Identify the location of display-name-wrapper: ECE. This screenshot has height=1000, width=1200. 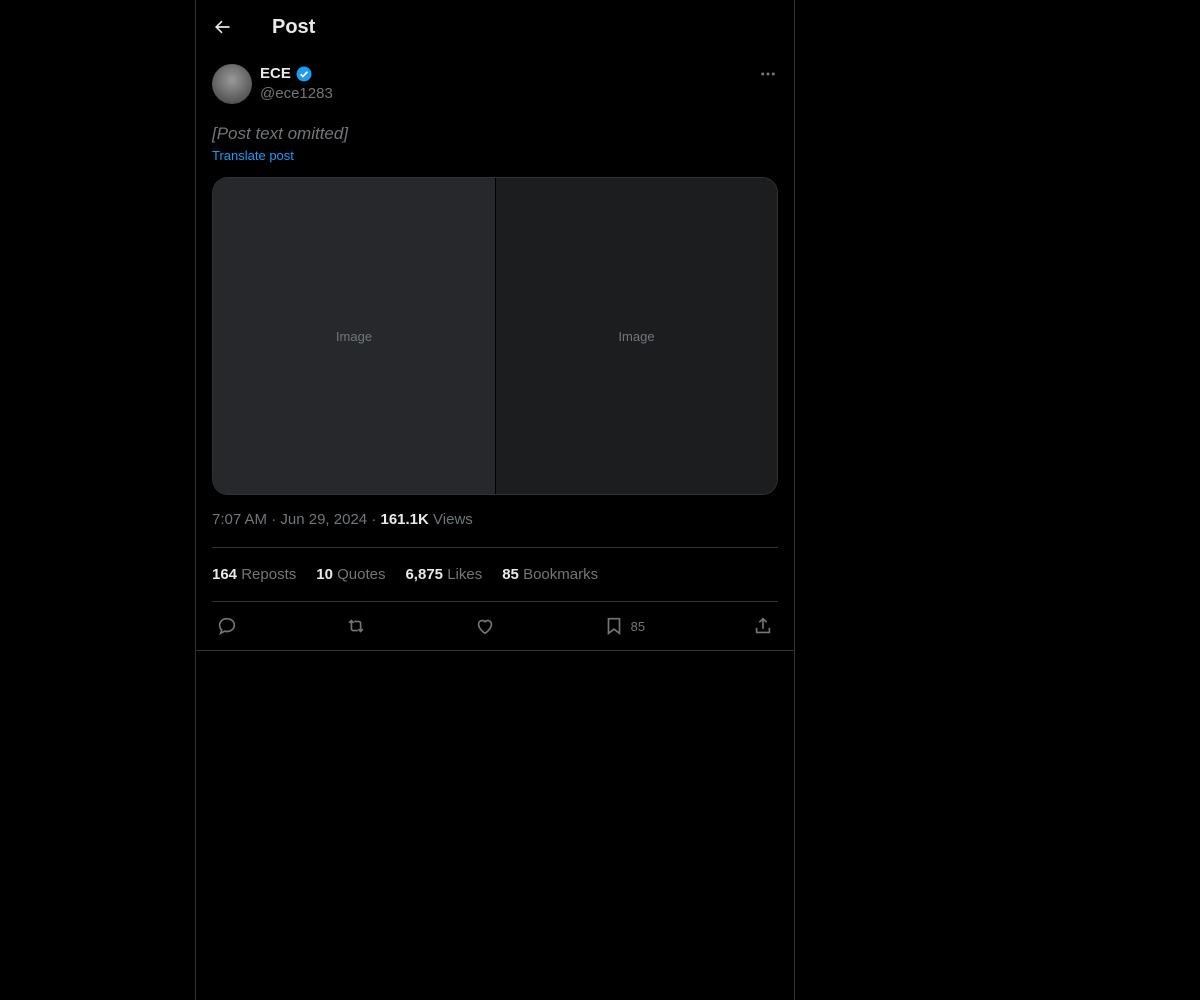
(286, 74).